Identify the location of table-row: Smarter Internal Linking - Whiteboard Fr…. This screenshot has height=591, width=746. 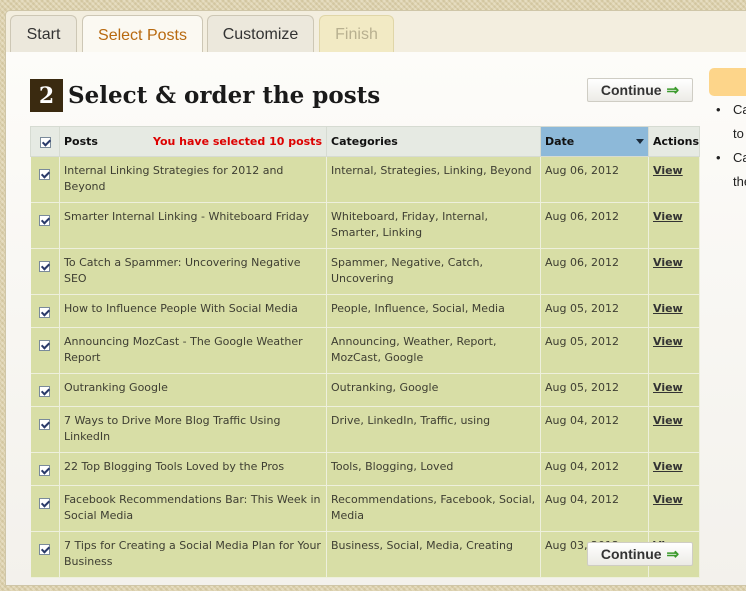
(365, 225).